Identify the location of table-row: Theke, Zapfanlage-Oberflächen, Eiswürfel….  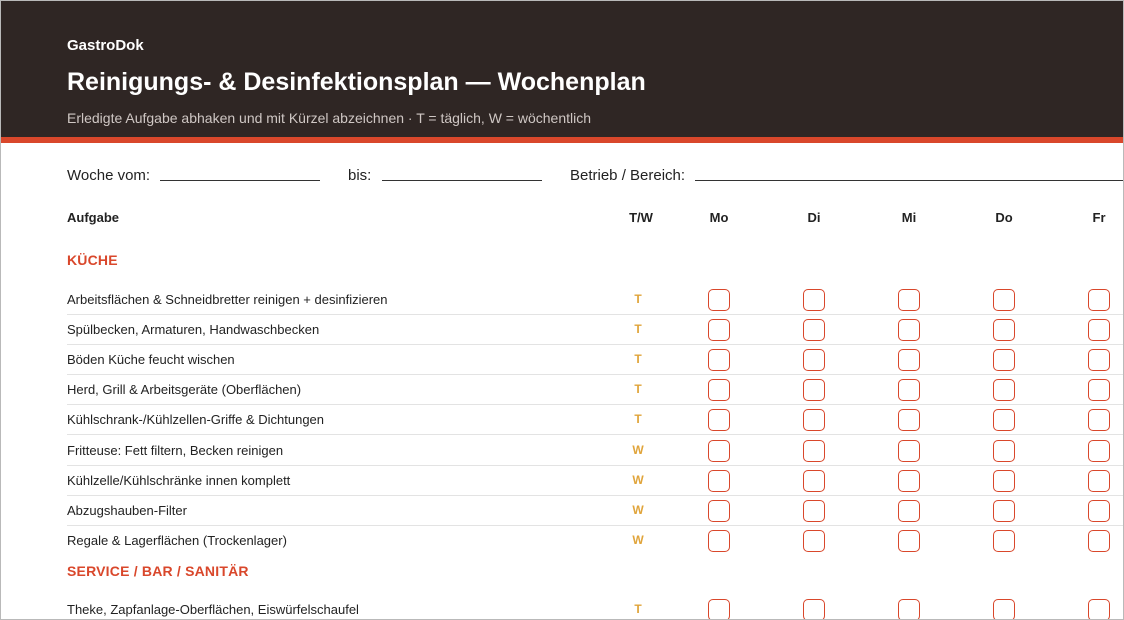
(595, 607).